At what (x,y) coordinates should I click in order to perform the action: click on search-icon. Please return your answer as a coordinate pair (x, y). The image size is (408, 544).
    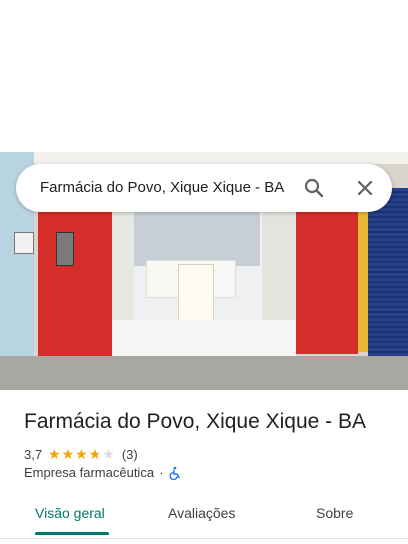
    Looking at the image, I should click on (314, 188).